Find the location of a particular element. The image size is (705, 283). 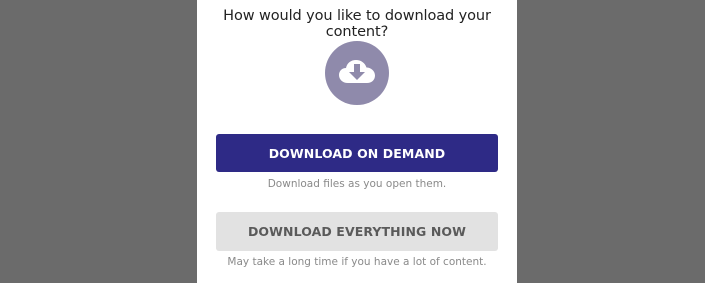

cloud-download-icon is located at coordinates (357, 73).